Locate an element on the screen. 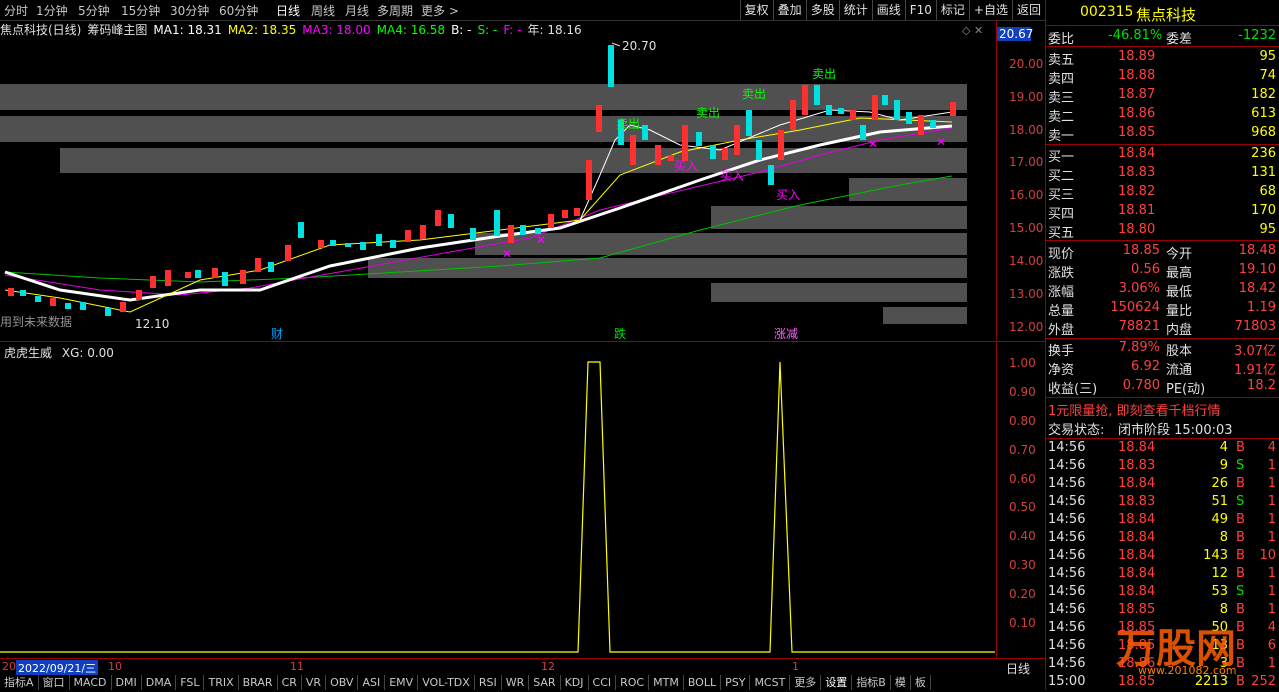  ask-row: 卖五 18.89 95 is located at coordinates (1162, 58).